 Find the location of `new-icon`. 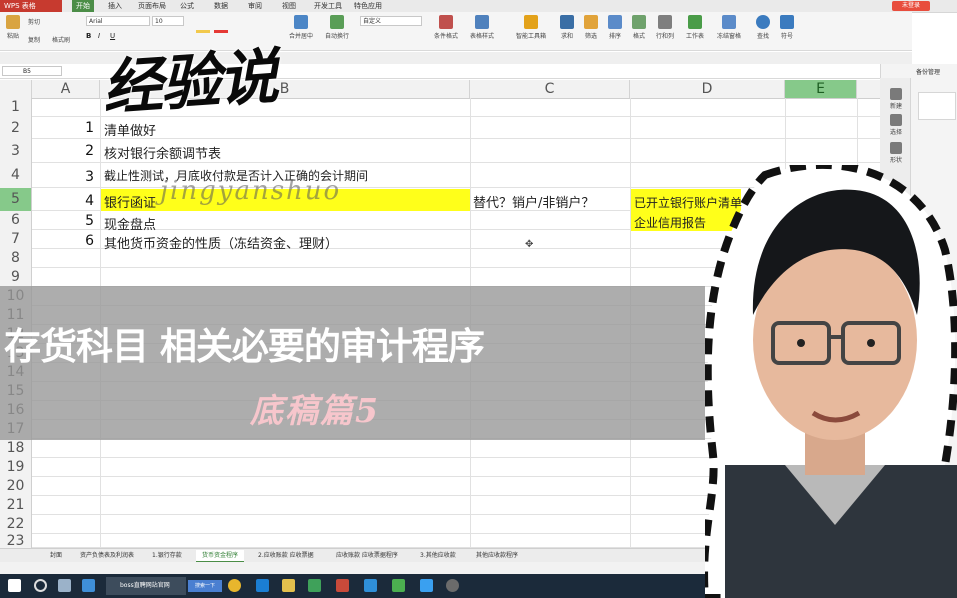

new-icon is located at coordinates (896, 94).